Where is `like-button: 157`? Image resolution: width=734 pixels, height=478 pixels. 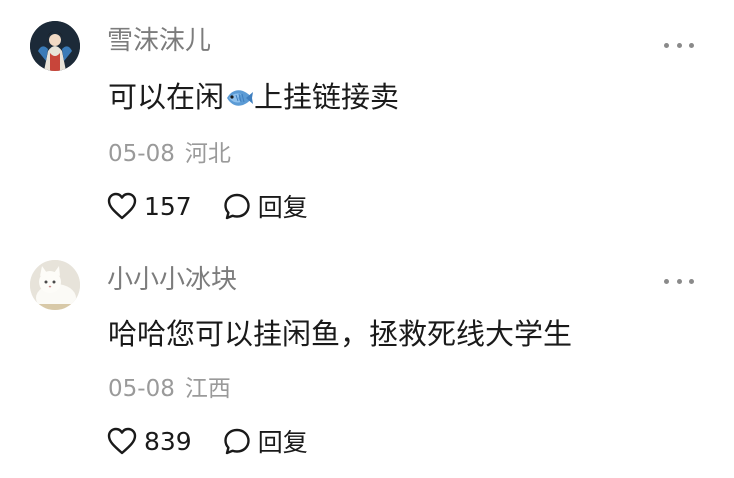
like-button: 157 is located at coordinates (149, 206).